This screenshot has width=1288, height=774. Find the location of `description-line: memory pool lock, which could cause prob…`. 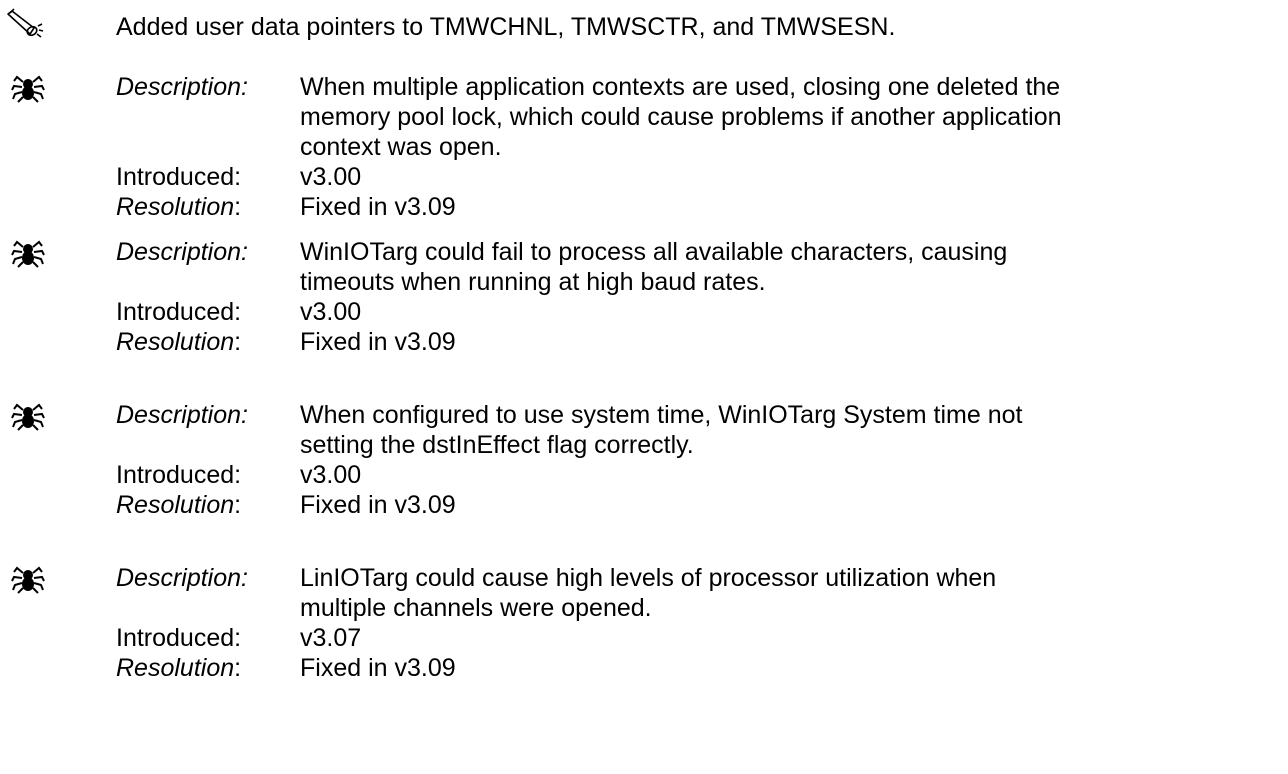

description-line: memory pool lock, which could cause prob… is located at coordinates (681, 117).